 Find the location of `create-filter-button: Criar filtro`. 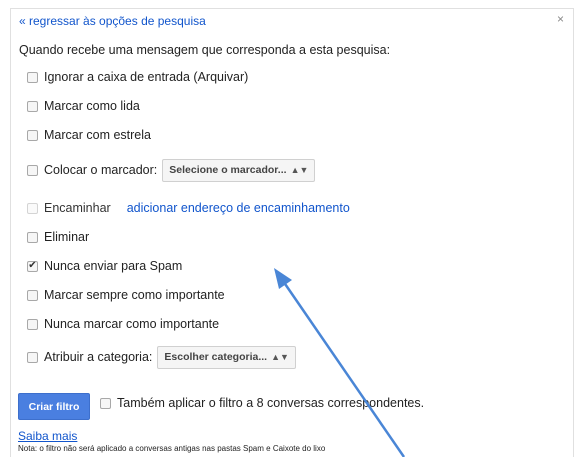

create-filter-button: Criar filtro is located at coordinates (54, 406).